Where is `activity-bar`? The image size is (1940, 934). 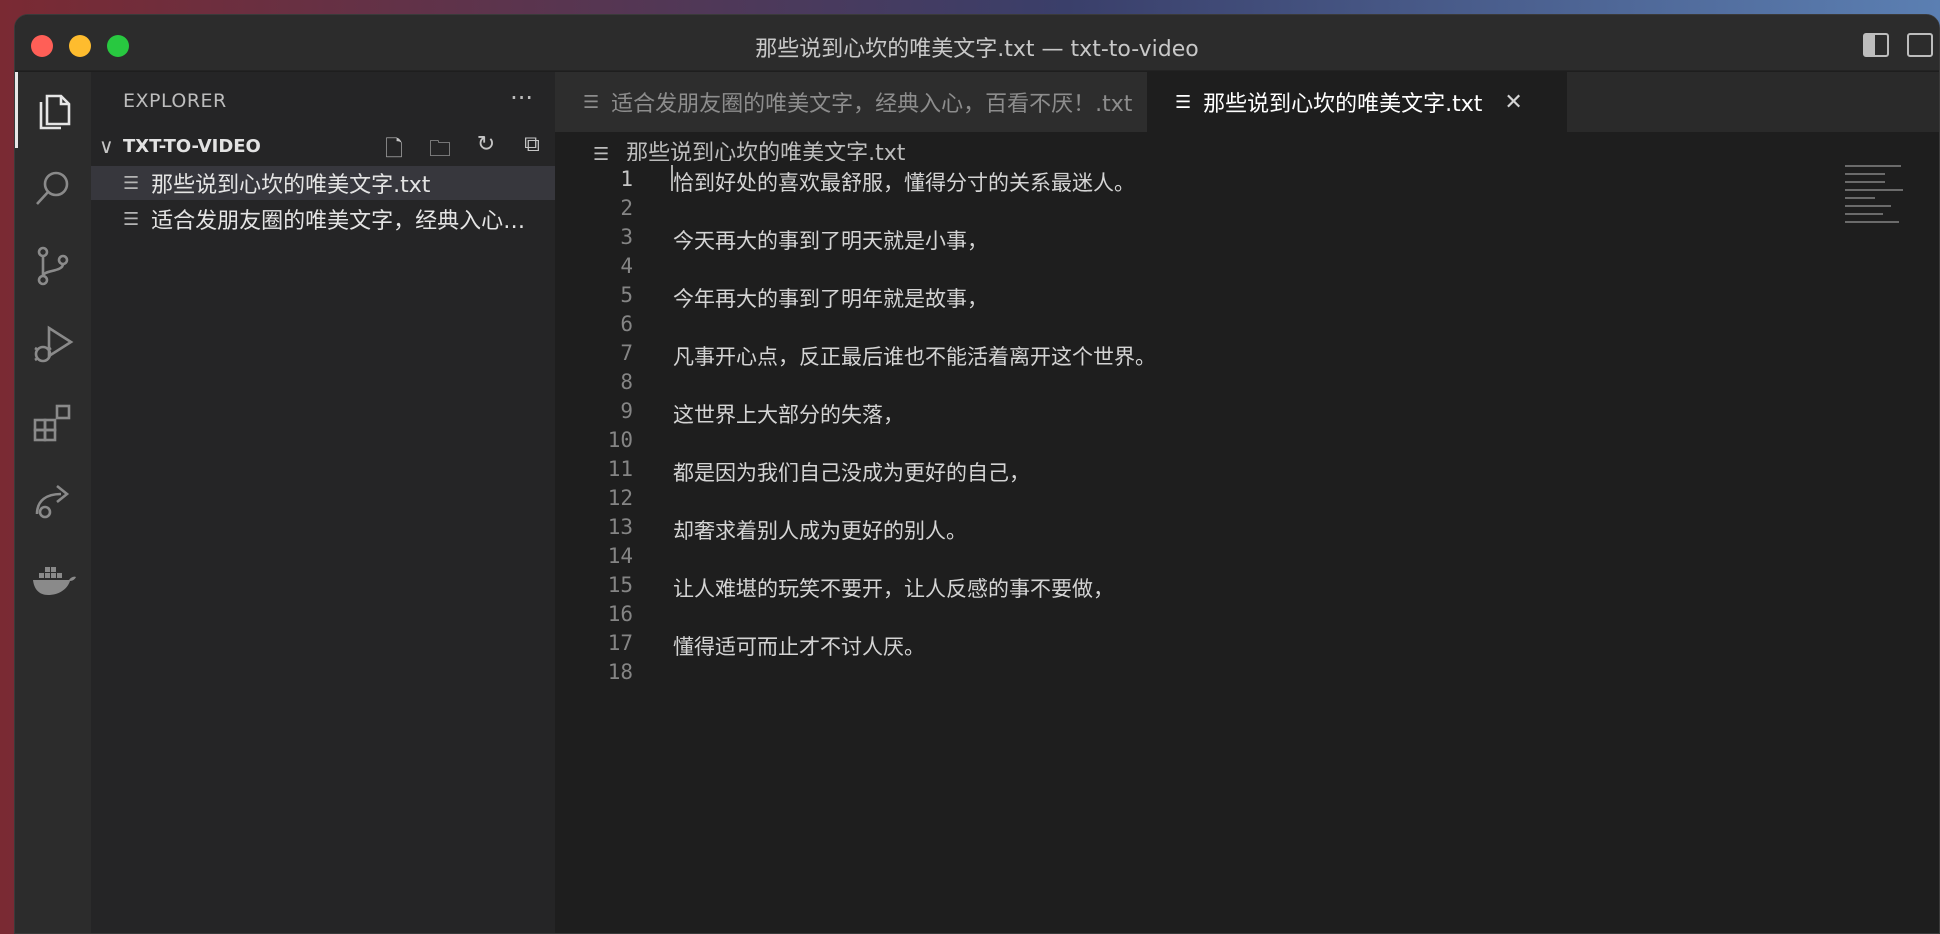
activity-bar is located at coordinates (53, 502).